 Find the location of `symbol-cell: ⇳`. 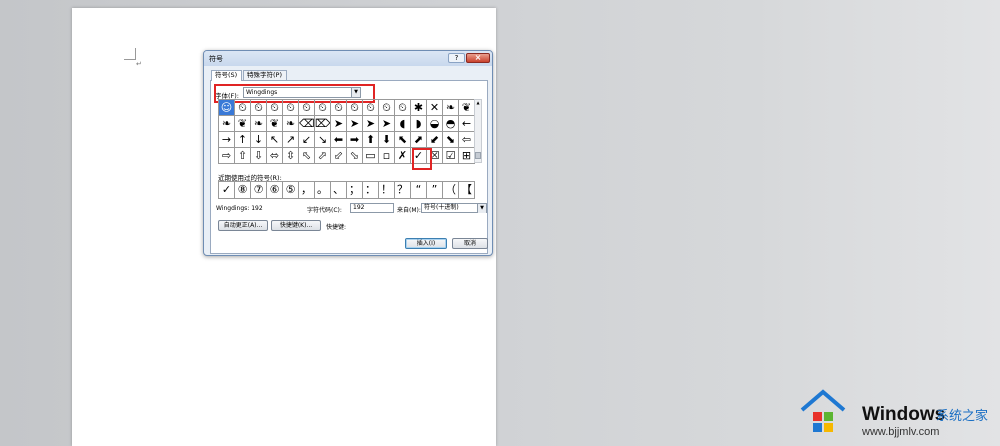

symbol-cell: ⇳ is located at coordinates (291, 156).